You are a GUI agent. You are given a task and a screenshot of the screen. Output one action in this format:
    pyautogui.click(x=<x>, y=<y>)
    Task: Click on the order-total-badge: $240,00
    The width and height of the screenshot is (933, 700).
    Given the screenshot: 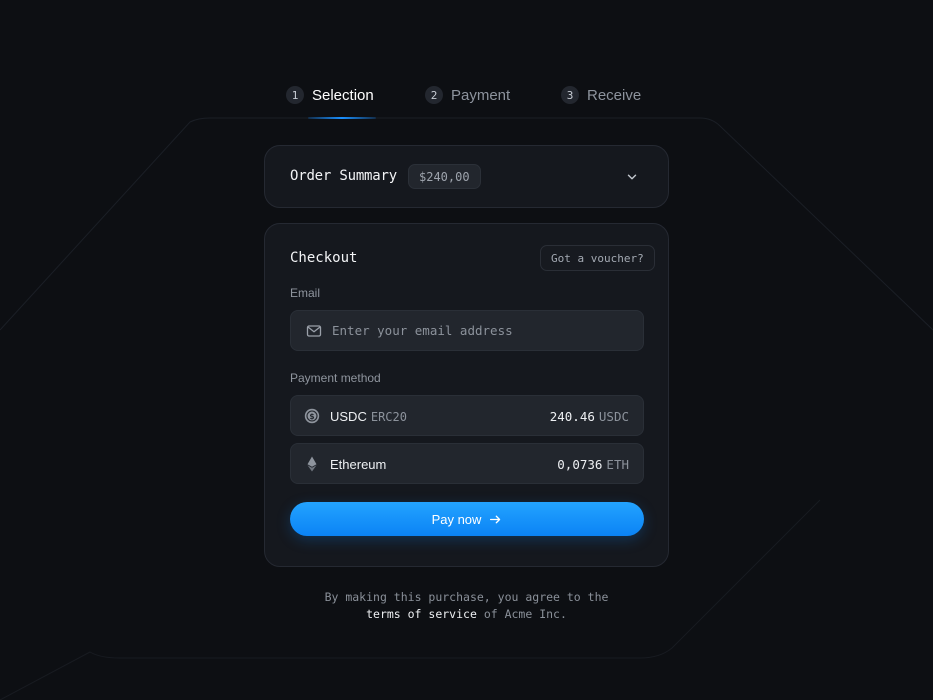 What is the action you would take?
    pyautogui.click(x=444, y=176)
    